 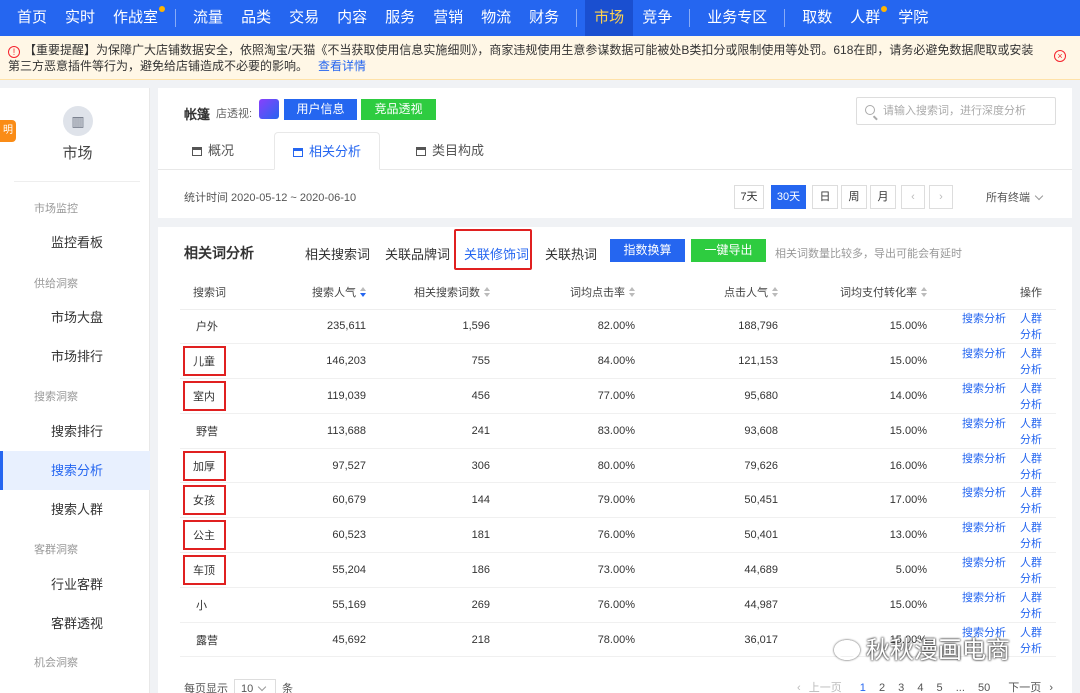 What do you see at coordinates (75, 584) in the screenshot?
I see `sidebar-item-industry-customers: 行业客群` at bounding box center [75, 584].